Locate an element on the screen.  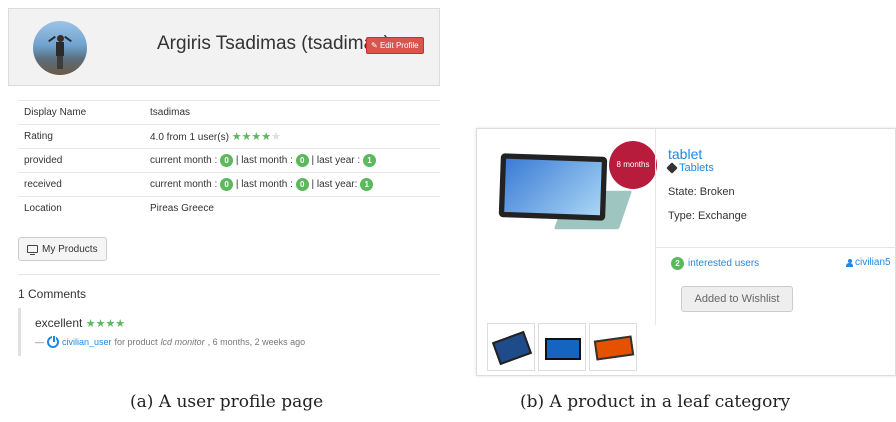
comment-text: excellent ★★★★ is located at coordinates (80, 323).